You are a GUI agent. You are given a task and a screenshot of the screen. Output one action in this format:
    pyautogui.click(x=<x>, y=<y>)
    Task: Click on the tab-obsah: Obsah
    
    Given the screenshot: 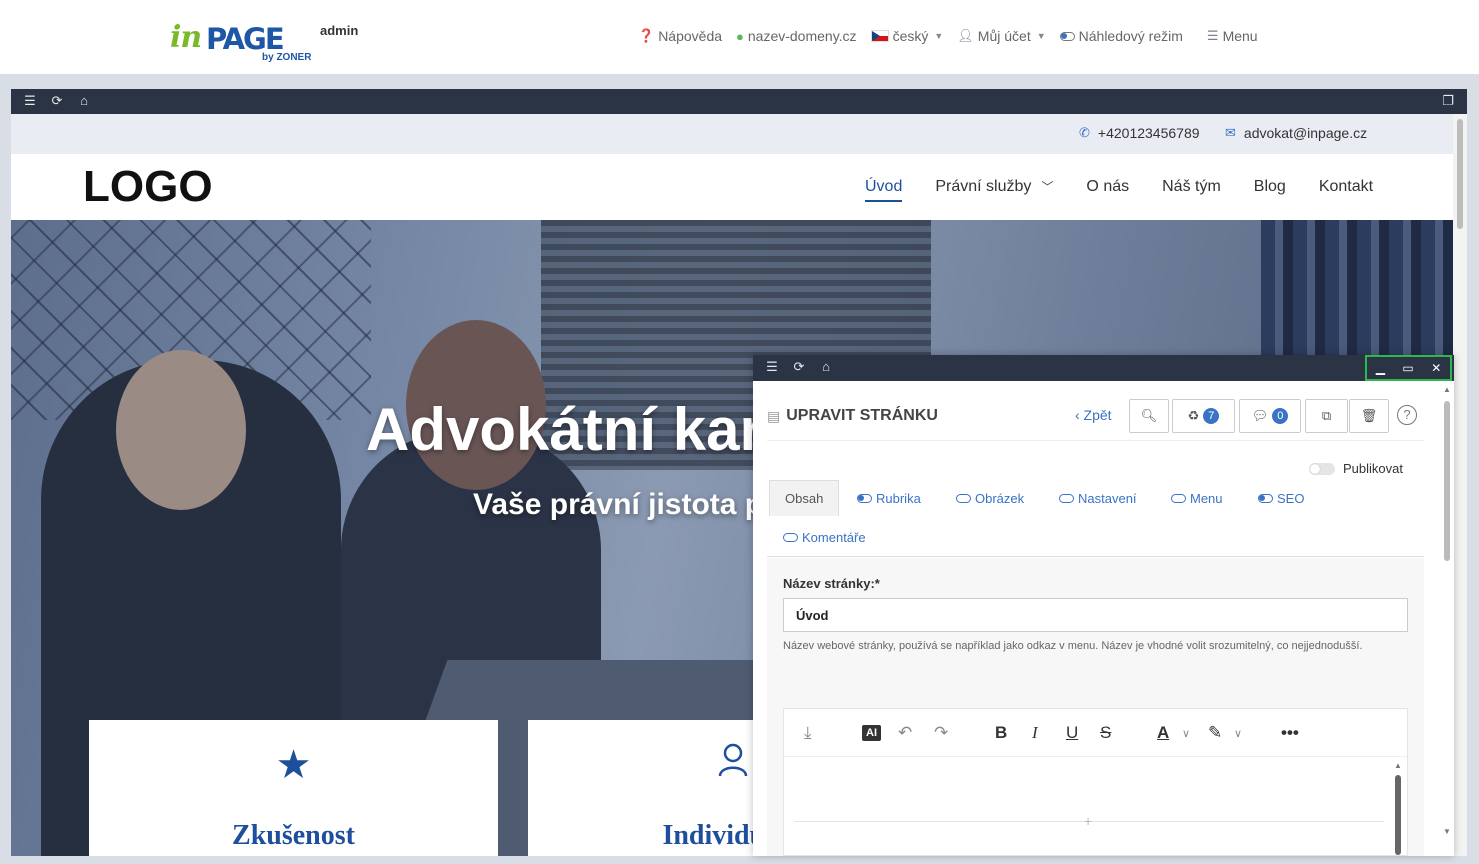 What is the action you would take?
    pyautogui.click(x=804, y=498)
    